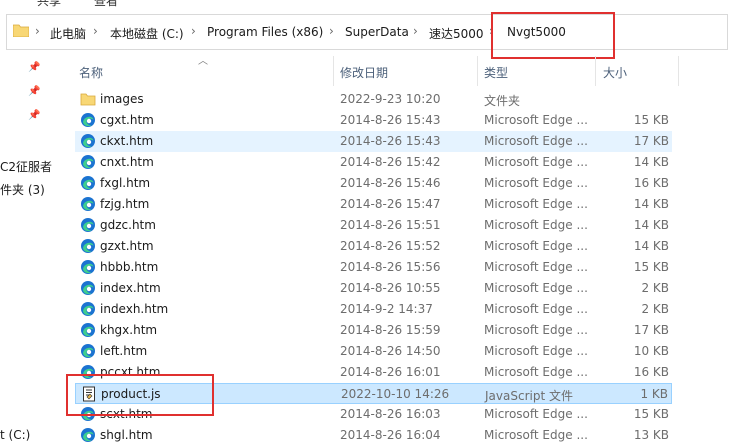 This screenshot has width=734, height=446. Describe the element at coordinates (390, 414) in the screenshot. I see `file-date: 2014-8-26 16:03` at that location.